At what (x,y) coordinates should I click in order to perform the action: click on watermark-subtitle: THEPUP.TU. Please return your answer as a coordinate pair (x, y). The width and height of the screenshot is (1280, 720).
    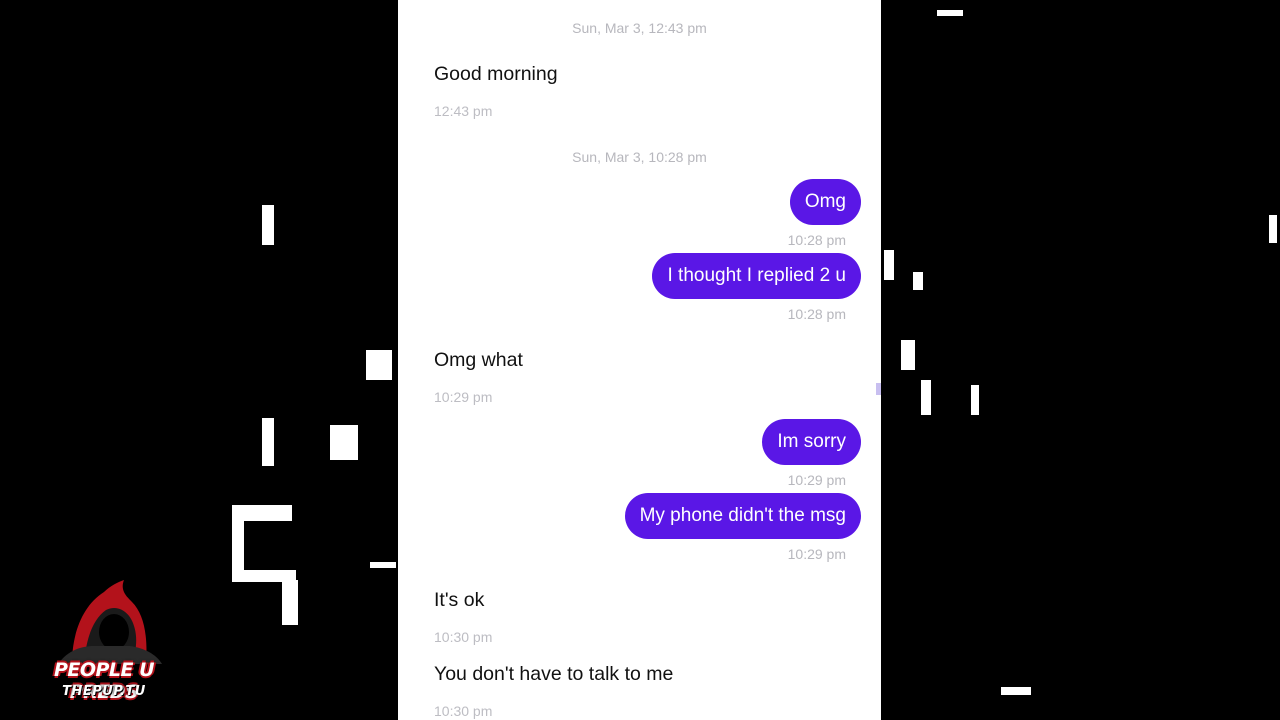
    Looking at the image, I should click on (104, 691).